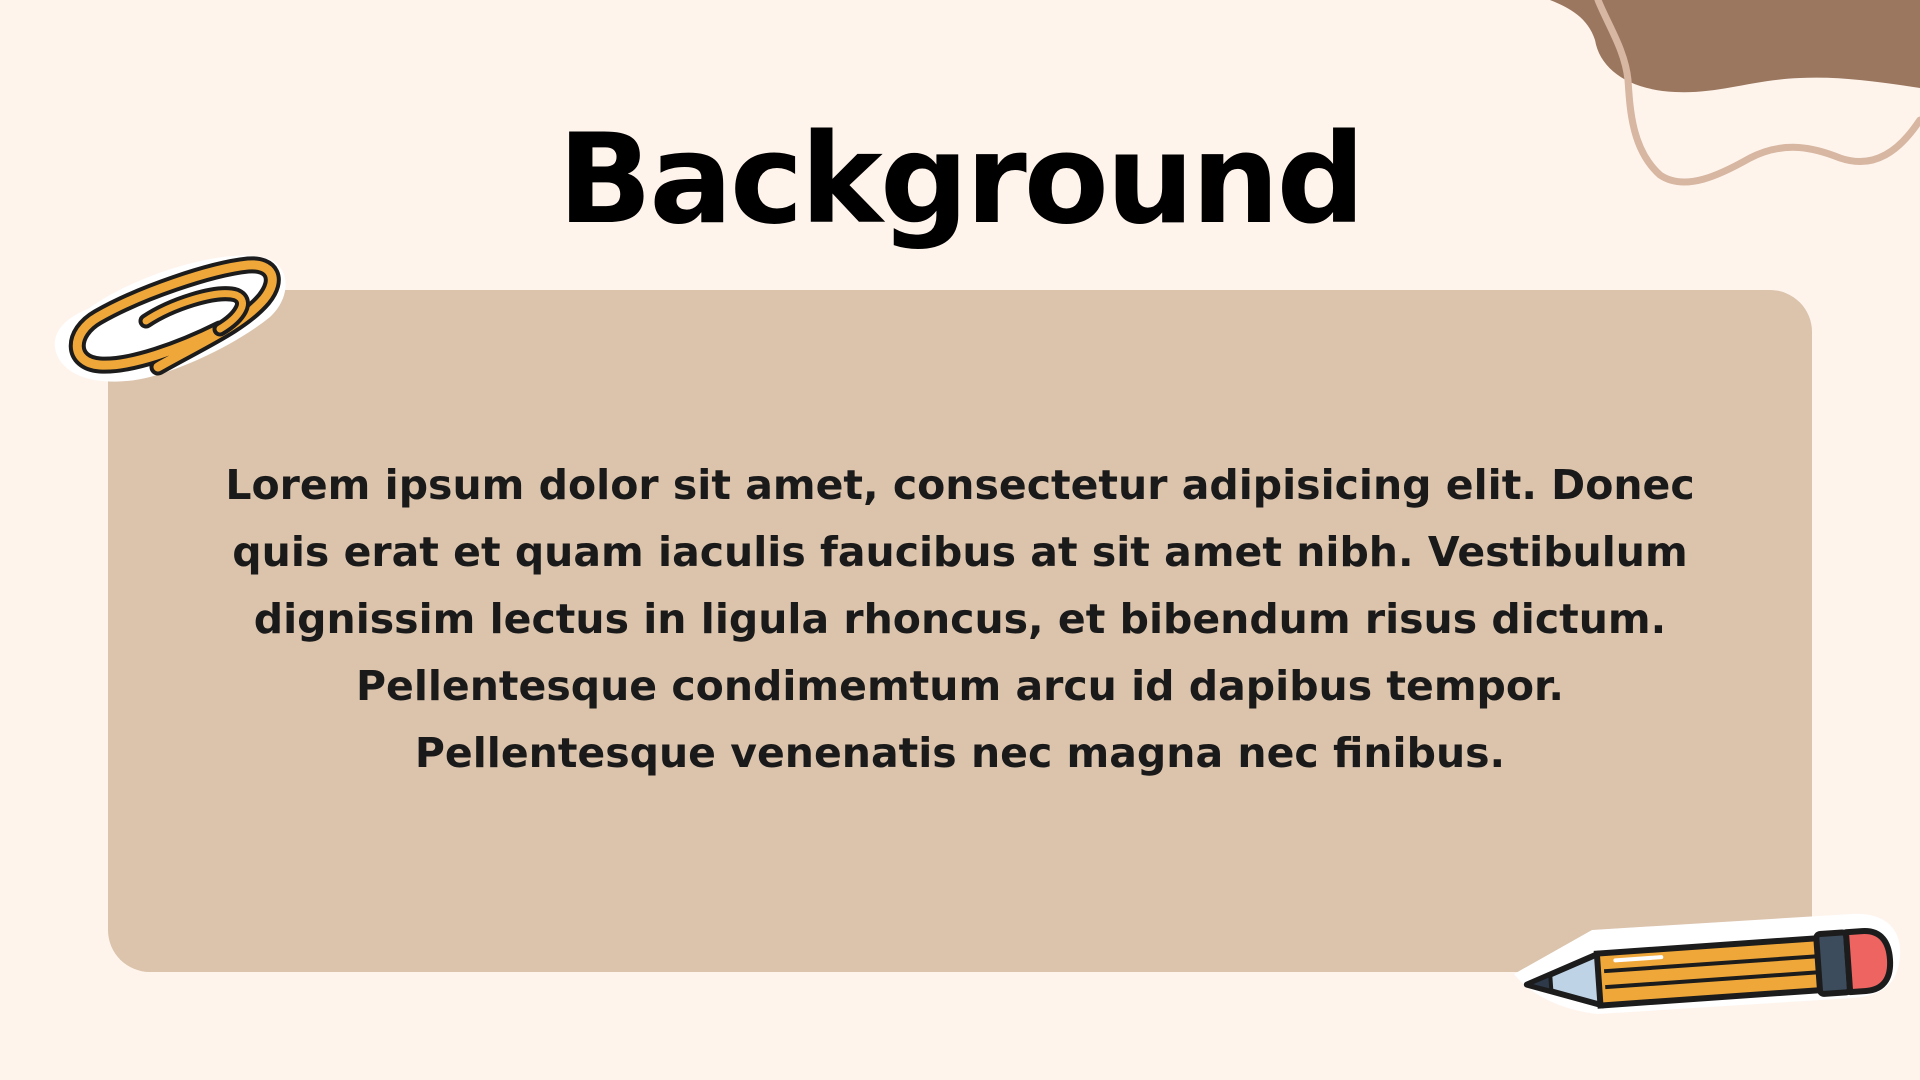 The image size is (1920, 1080). I want to click on slide-title: Background, so click(961, 180).